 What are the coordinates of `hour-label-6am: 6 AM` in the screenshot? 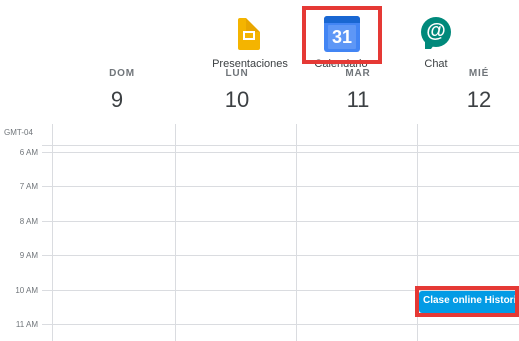 It's located at (28, 152).